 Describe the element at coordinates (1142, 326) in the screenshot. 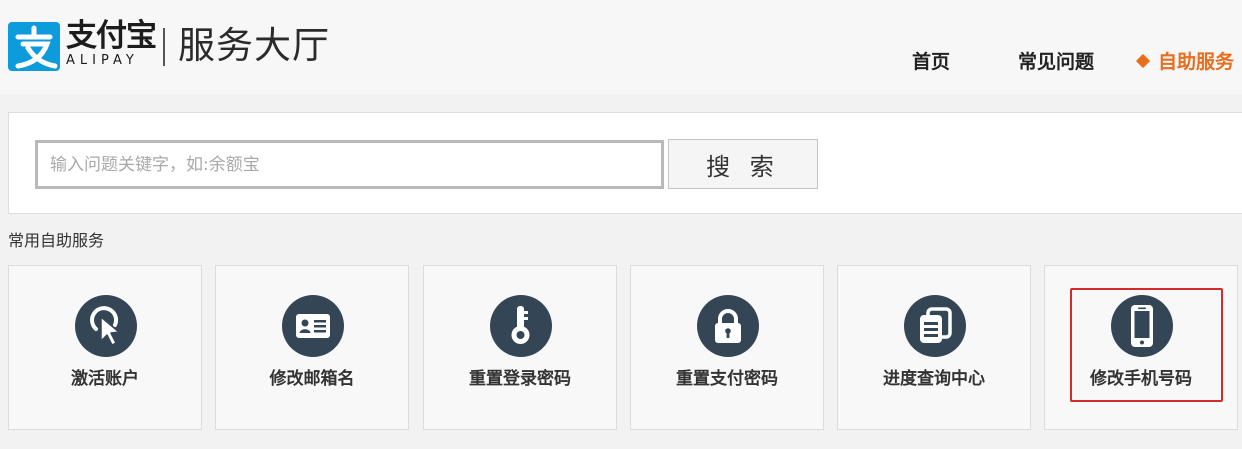

I see `mobile-phone-icon` at that location.